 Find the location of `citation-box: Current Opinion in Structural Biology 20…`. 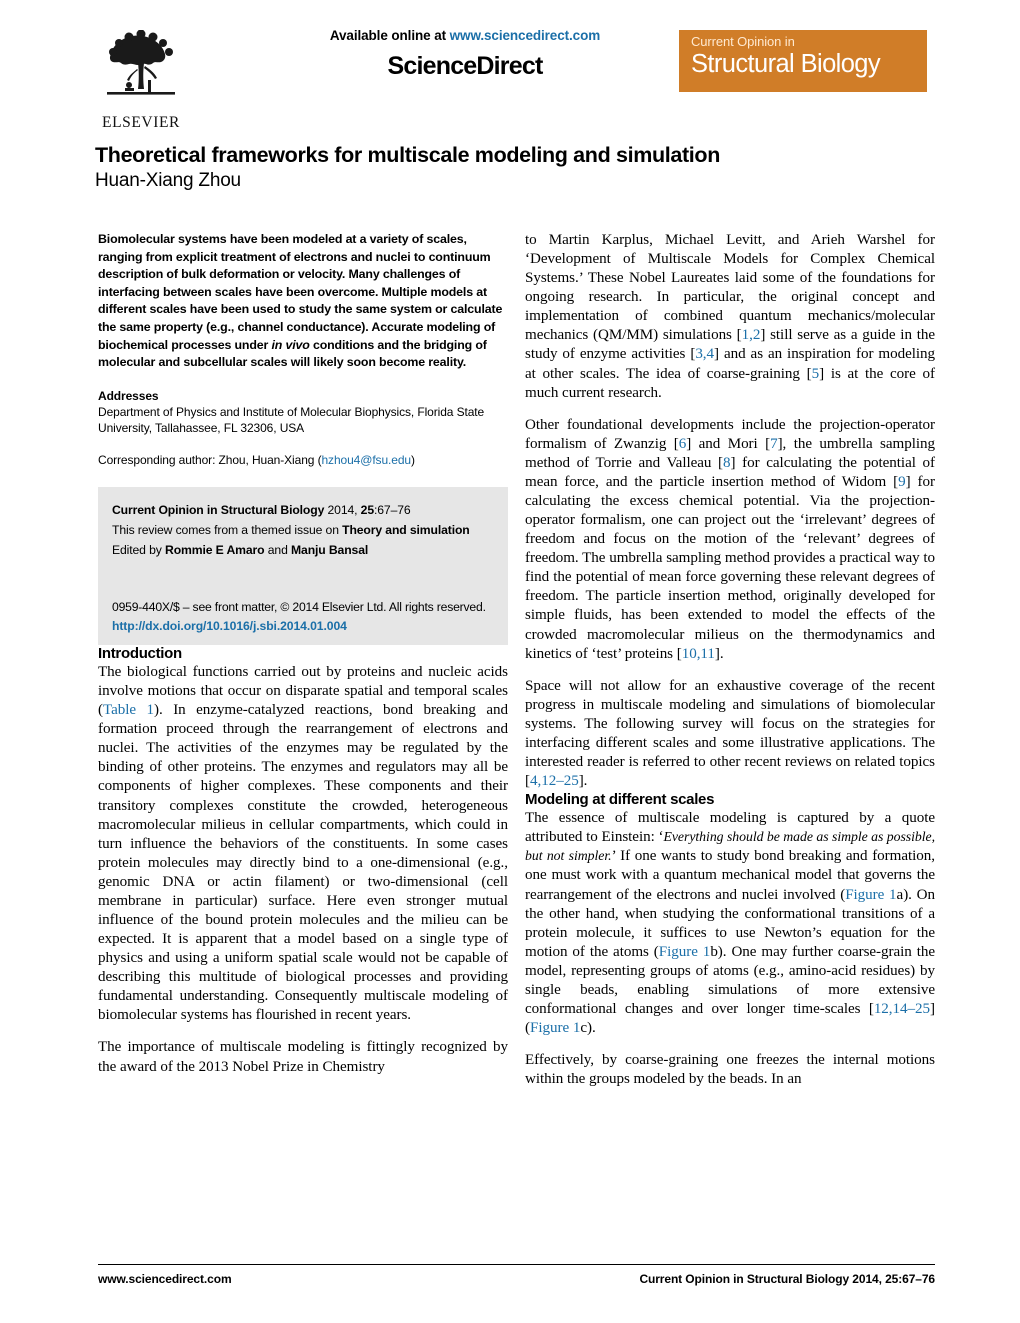

citation-box: Current Opinion in Structural Biology 20… is located at coordinates (303, 565).